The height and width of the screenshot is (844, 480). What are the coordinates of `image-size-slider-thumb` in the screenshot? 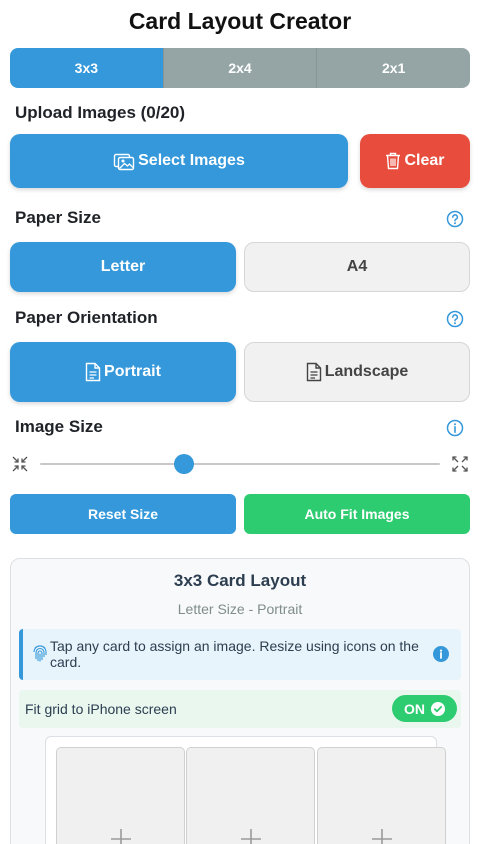 It's located at (184, 464).